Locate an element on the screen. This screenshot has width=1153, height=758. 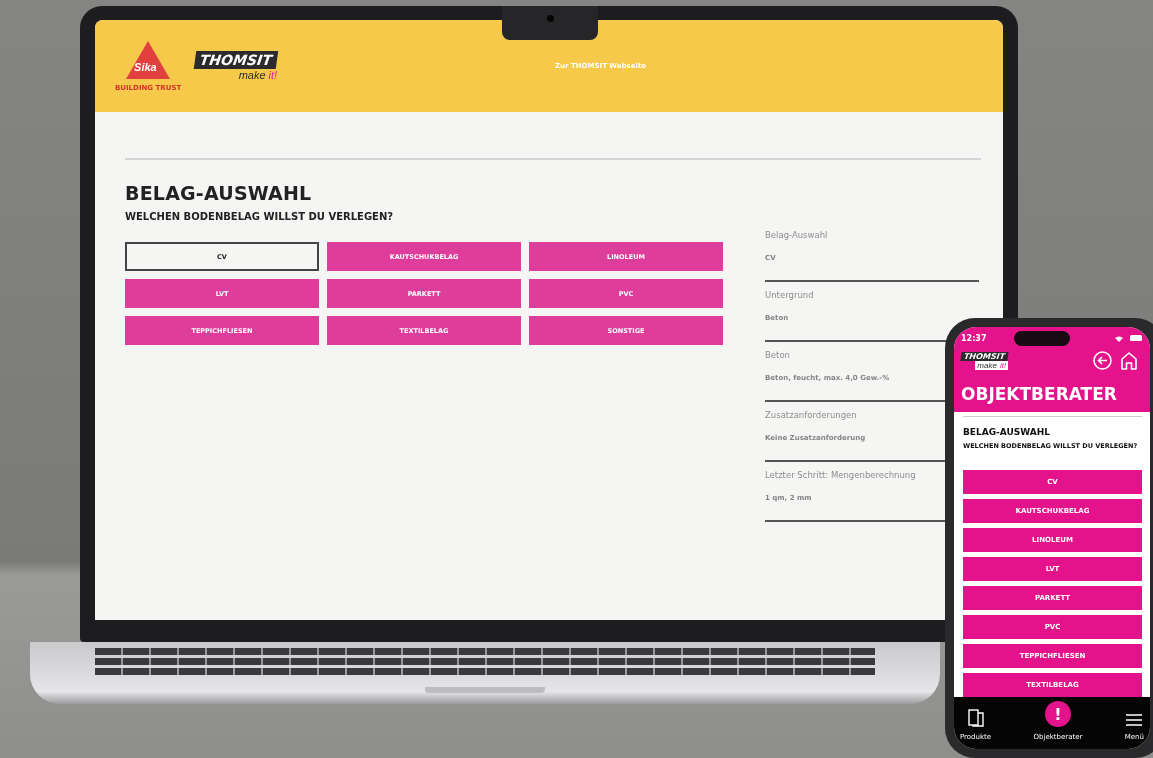
status-time: 12:37 is located at coordinates (974, 338).